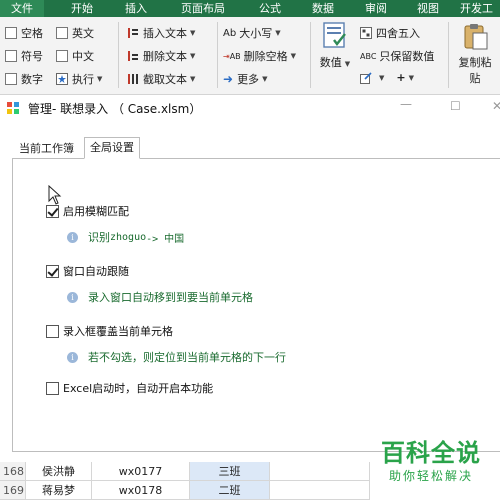 The image size is (500, 500). What do you see at coordinates (75, 56) in the screenshot?
I see `chinese-checkbox: 中文` at bounding box center [75, 56].